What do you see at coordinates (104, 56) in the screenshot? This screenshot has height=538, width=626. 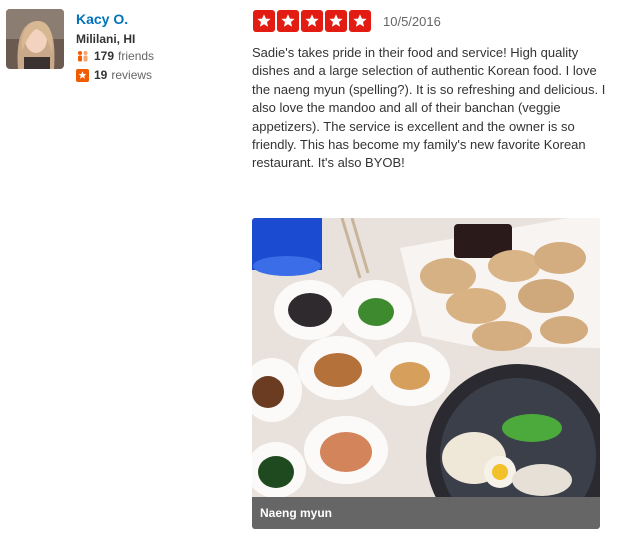 I see `friends-count: 179` at bounding box center [104, 56].